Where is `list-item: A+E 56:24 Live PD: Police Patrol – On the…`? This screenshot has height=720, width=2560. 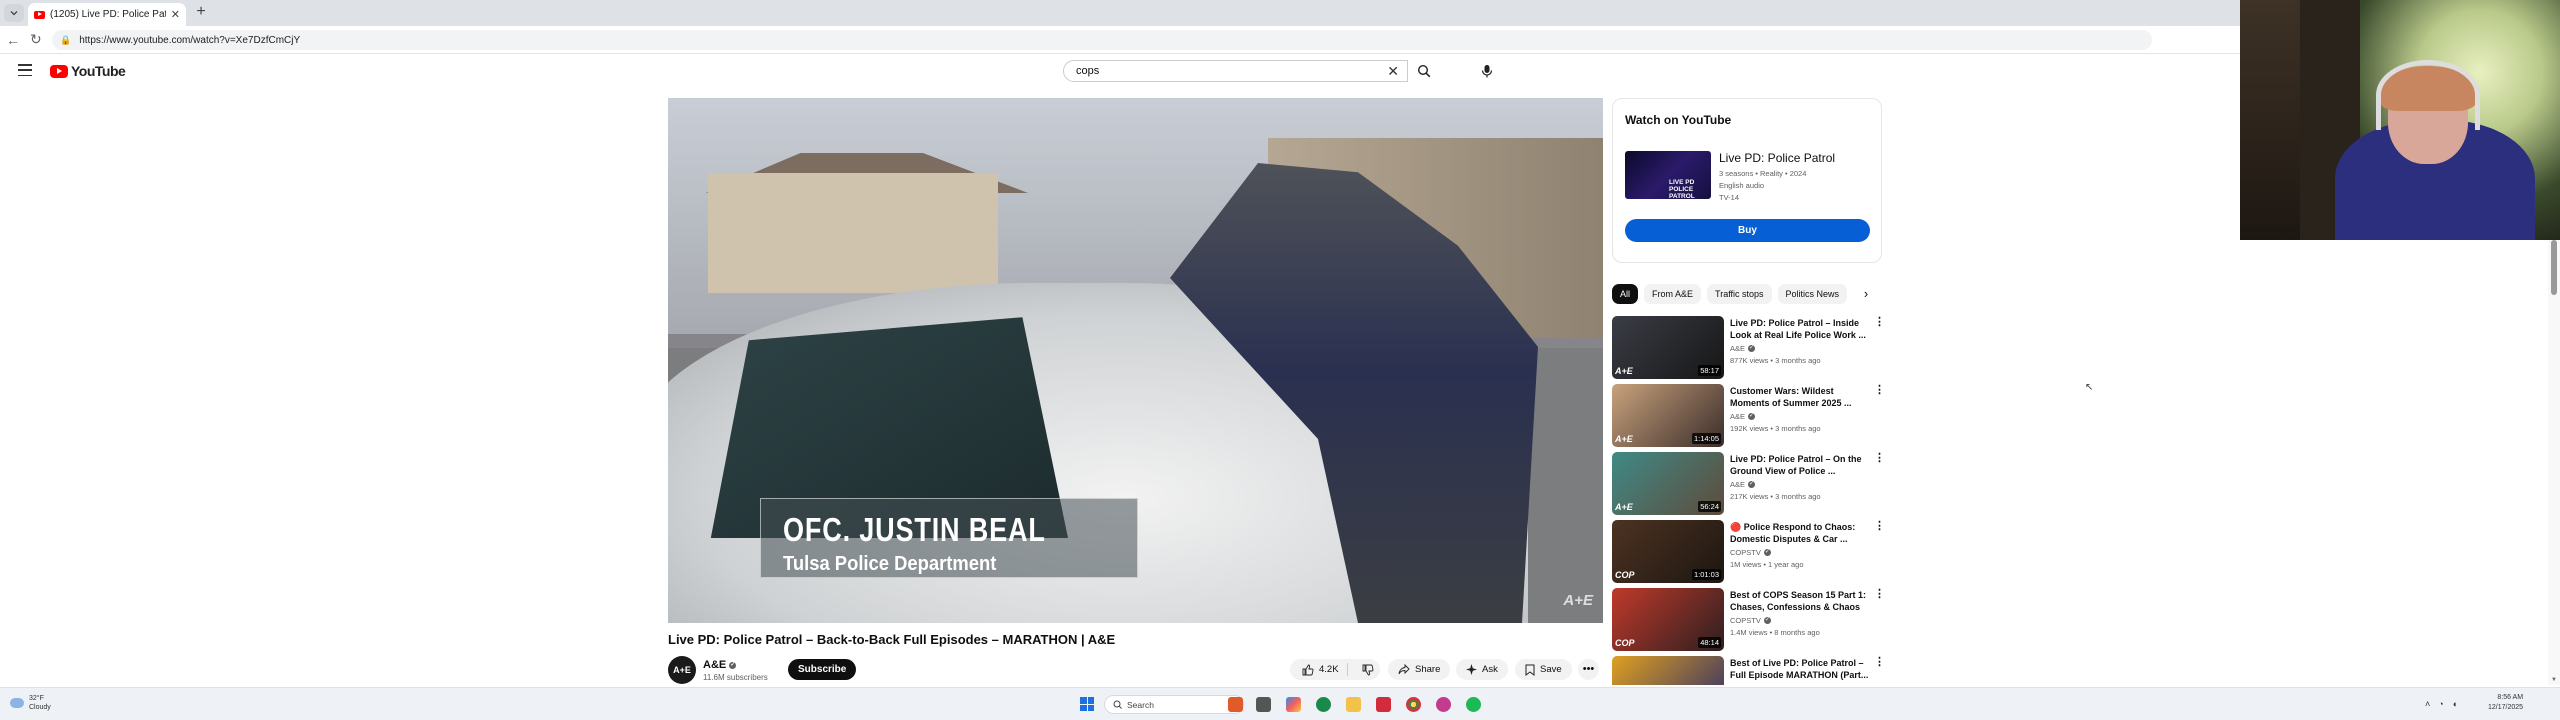
list-item: A+E 56:24 Live PD: Police Patrol – On the… is located at coordinates (1748, 484).